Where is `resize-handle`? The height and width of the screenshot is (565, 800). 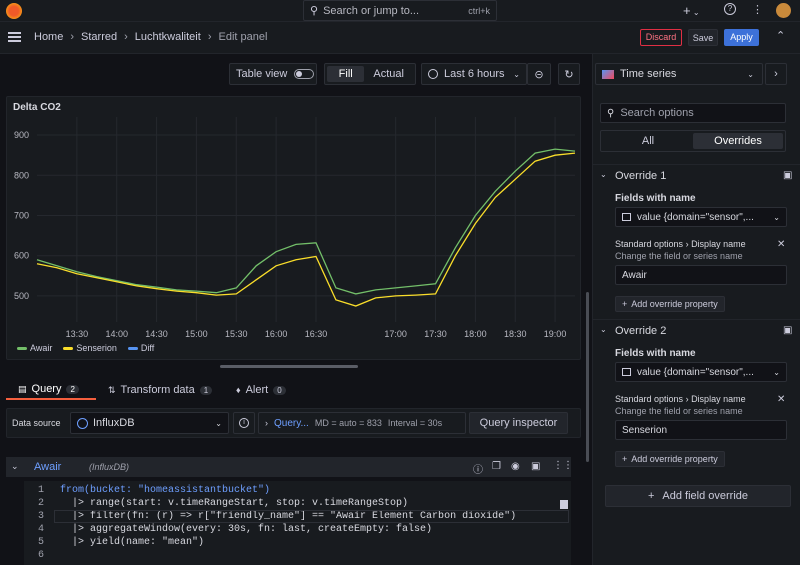 resize-handle is located at coordinates (289, 366).